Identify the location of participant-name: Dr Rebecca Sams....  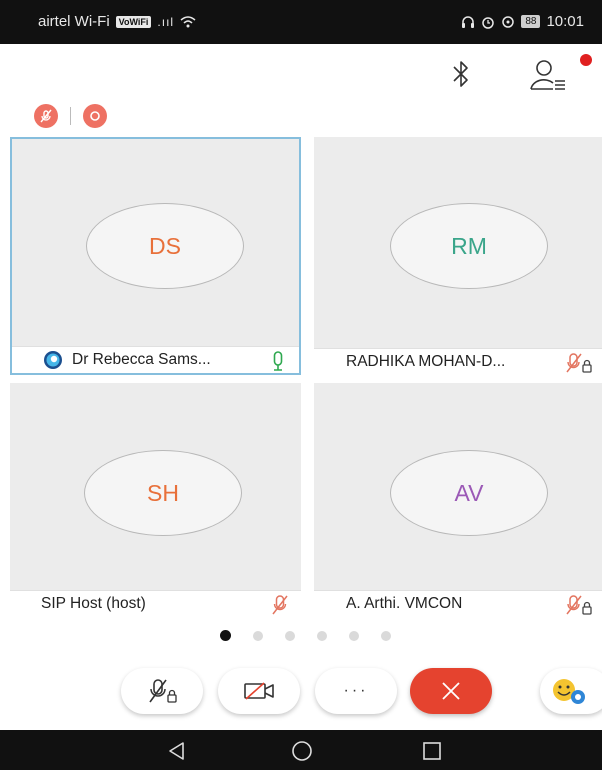
(141, 359).